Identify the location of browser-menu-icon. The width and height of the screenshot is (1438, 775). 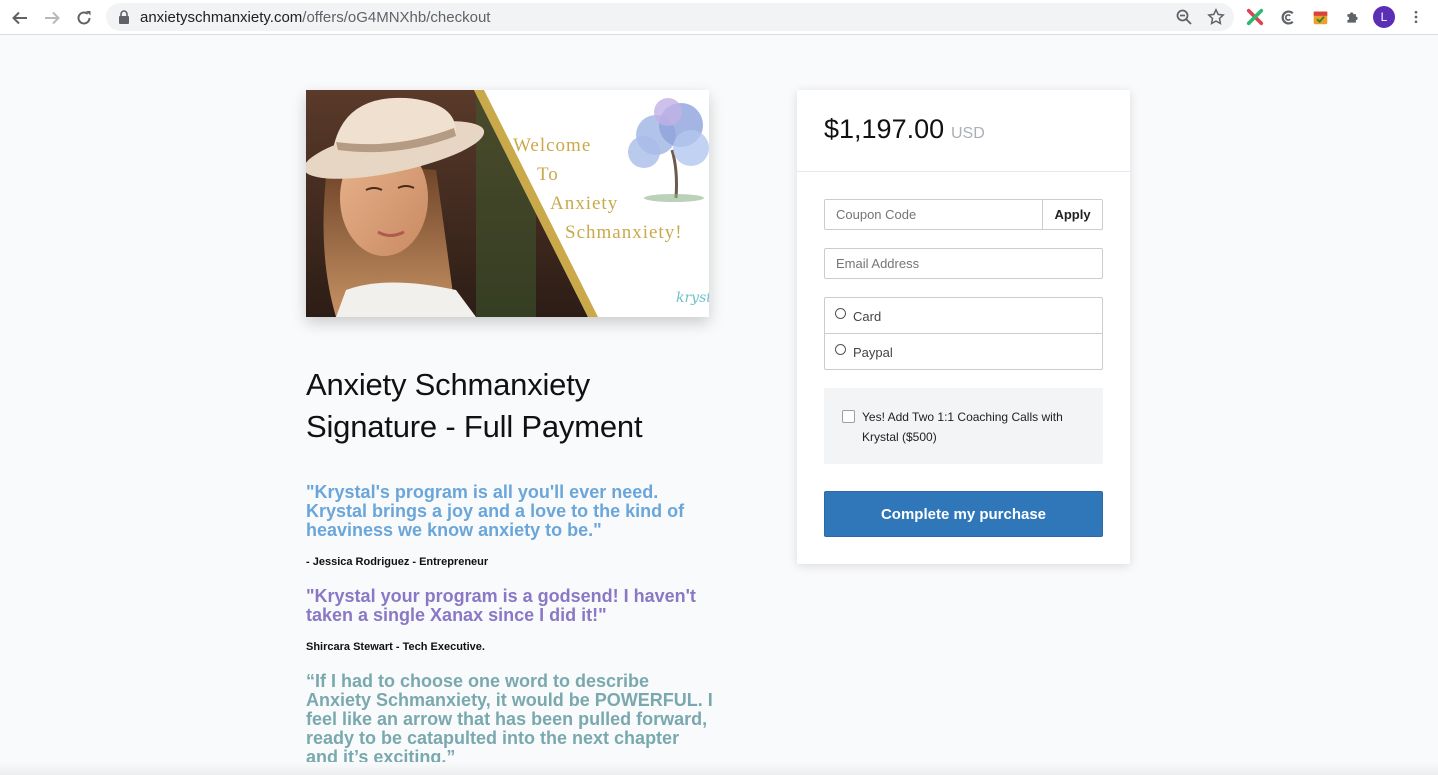
(1416, 17).